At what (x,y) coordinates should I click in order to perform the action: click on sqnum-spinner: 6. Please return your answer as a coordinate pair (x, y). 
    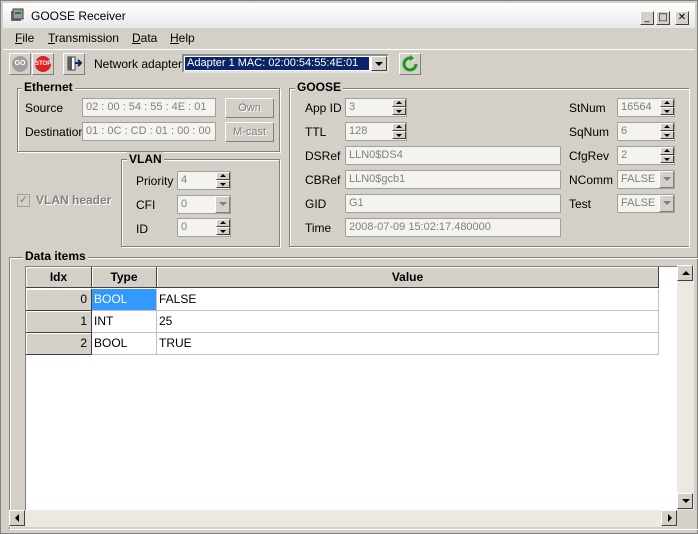
    Looking at the image, I should click on (646, 131).